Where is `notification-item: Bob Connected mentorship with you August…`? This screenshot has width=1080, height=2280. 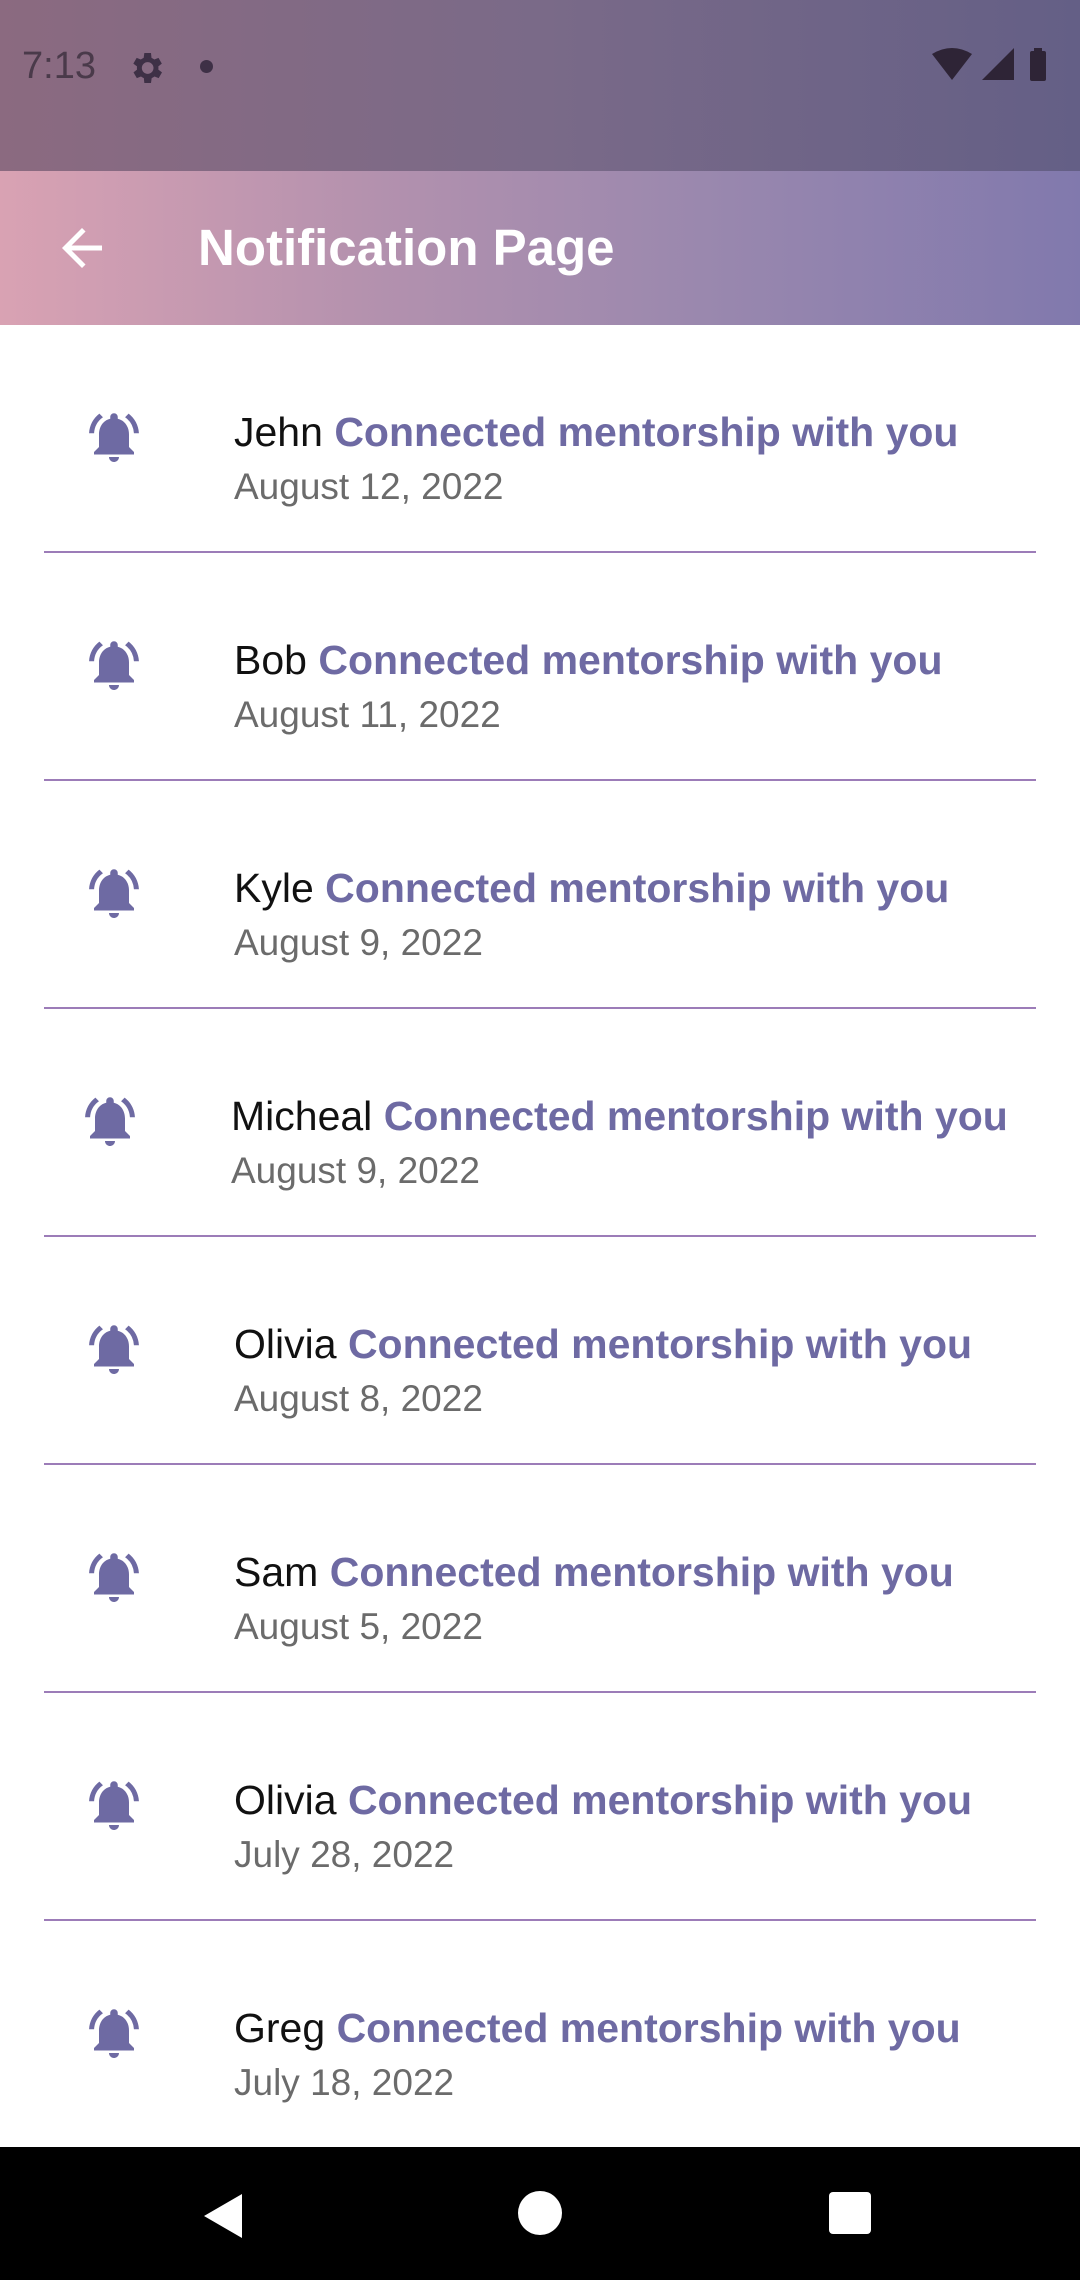 notification-item: Bob Connected mentorship with you August… is located at coordinates (540, 667).